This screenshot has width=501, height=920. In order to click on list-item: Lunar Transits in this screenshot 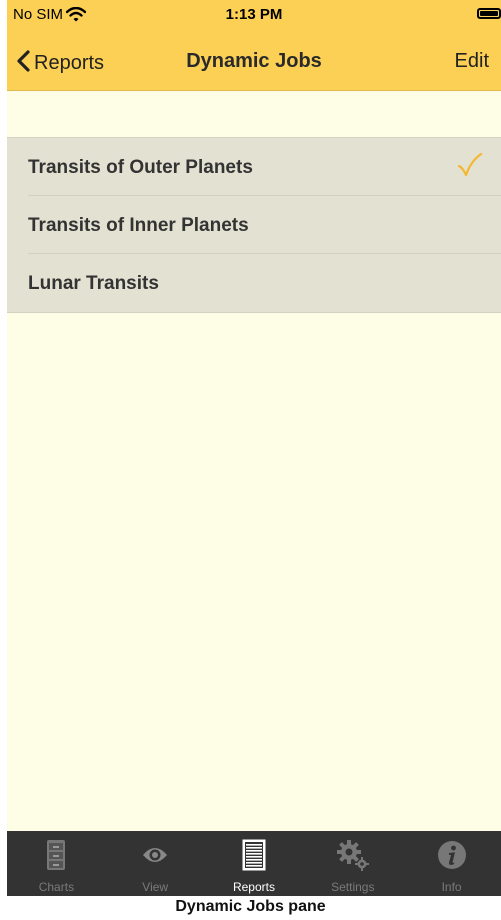, I will do `click(254, 283)`.